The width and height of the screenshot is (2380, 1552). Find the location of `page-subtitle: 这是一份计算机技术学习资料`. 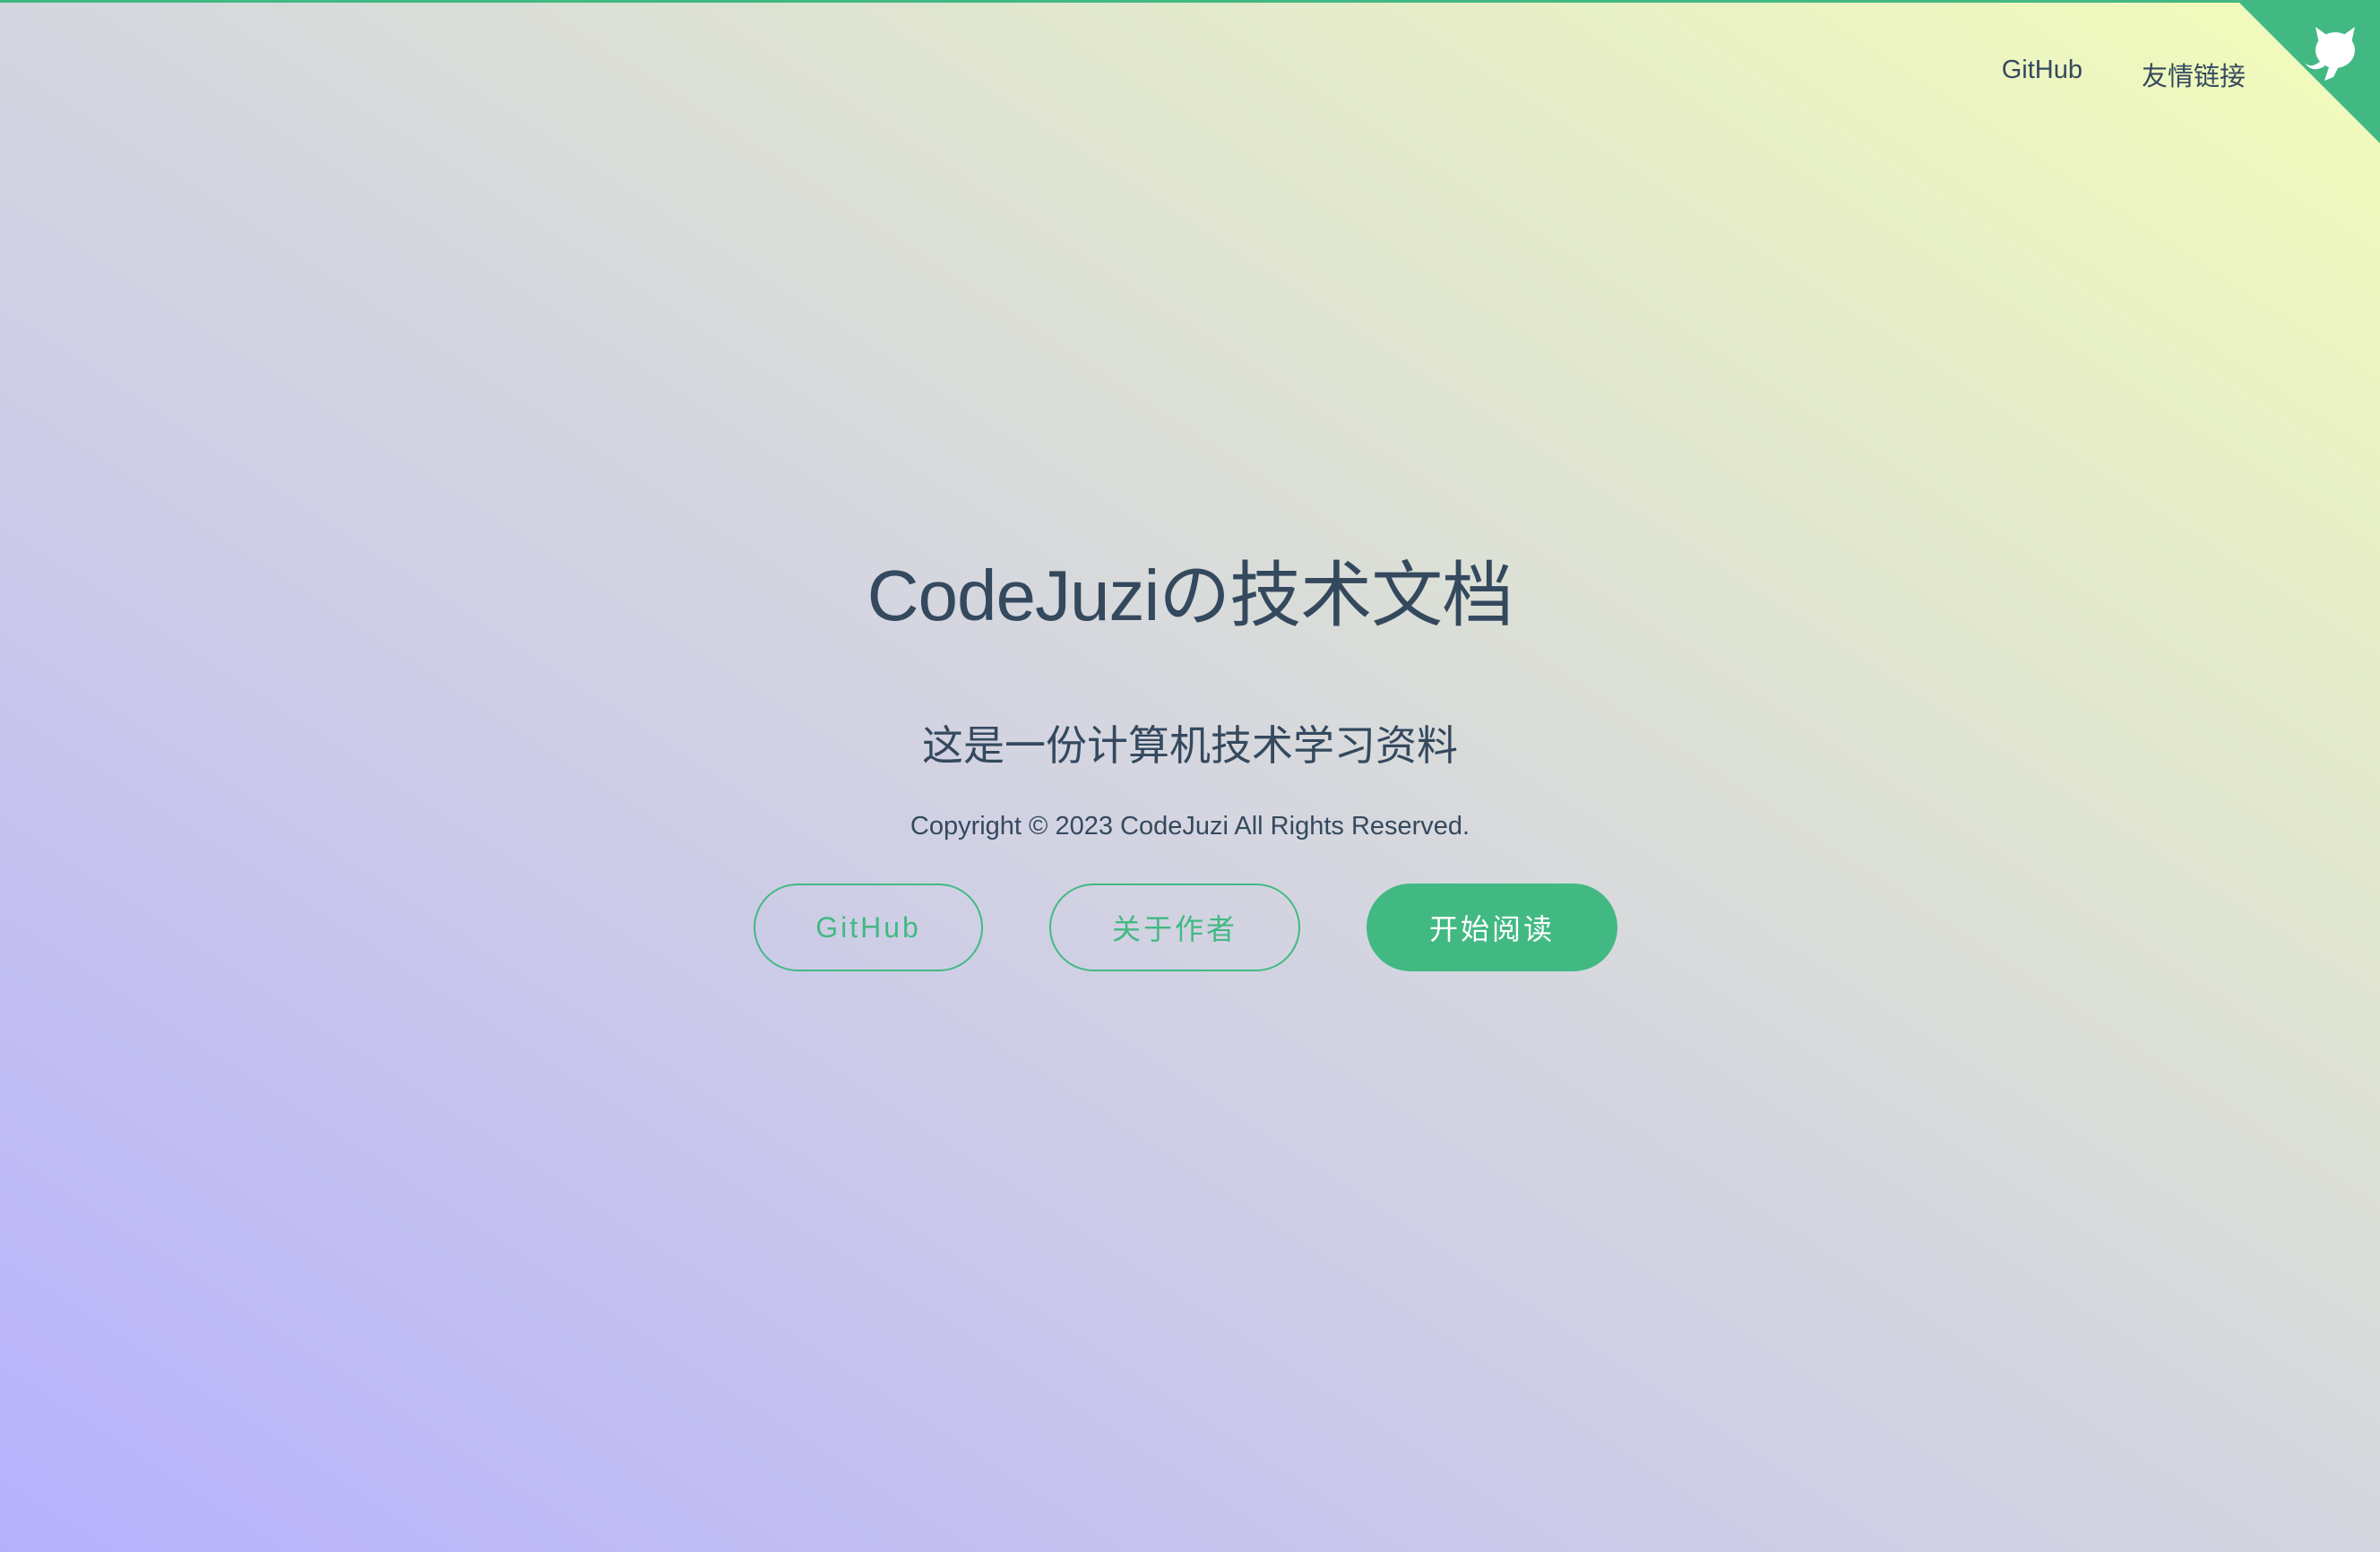

page-subtitle: 这是一份计算机技术学习资料 is located at coordinates (1190, 745).